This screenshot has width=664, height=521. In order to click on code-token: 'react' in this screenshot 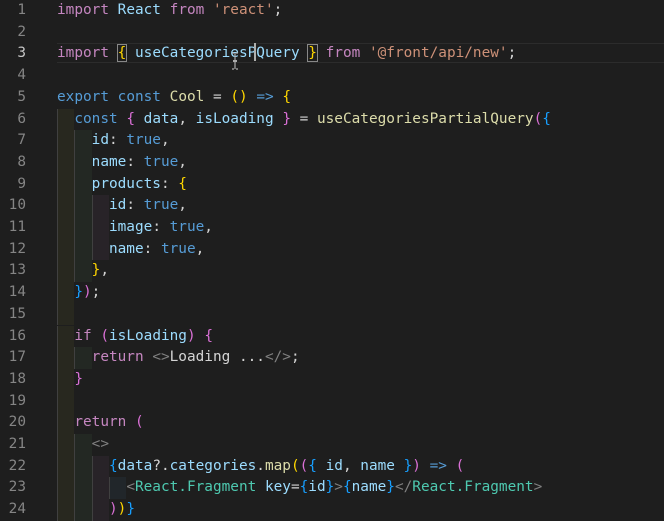, I will do `click(243, 10)`.